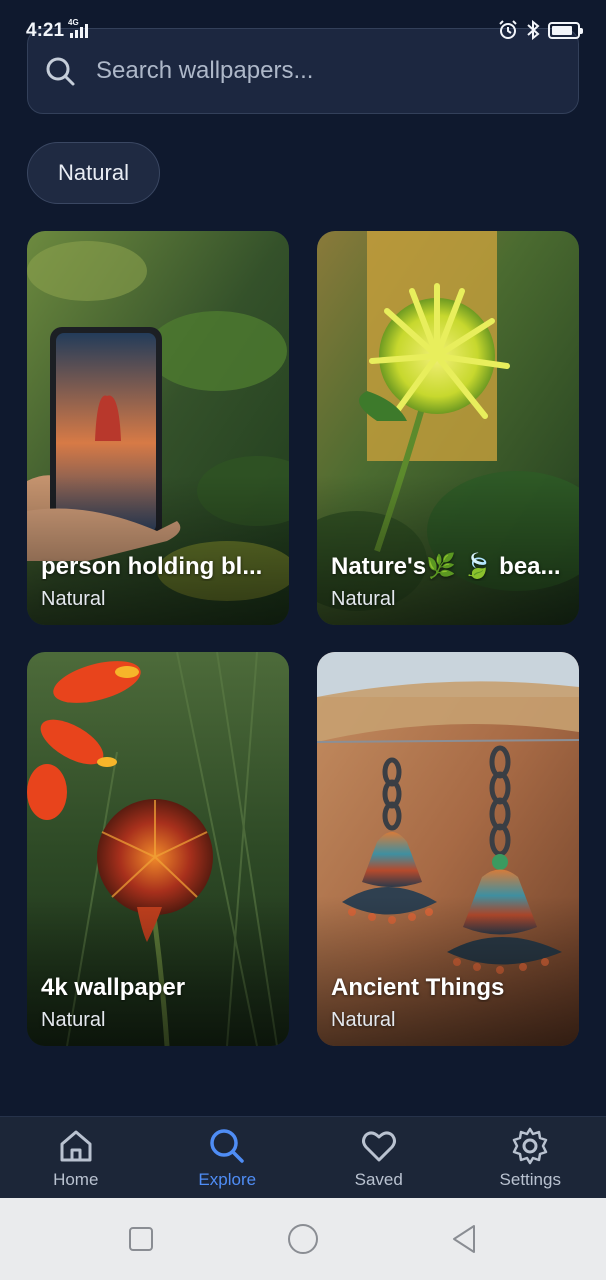  I want to click on recents-icon, so click(141, 1239).